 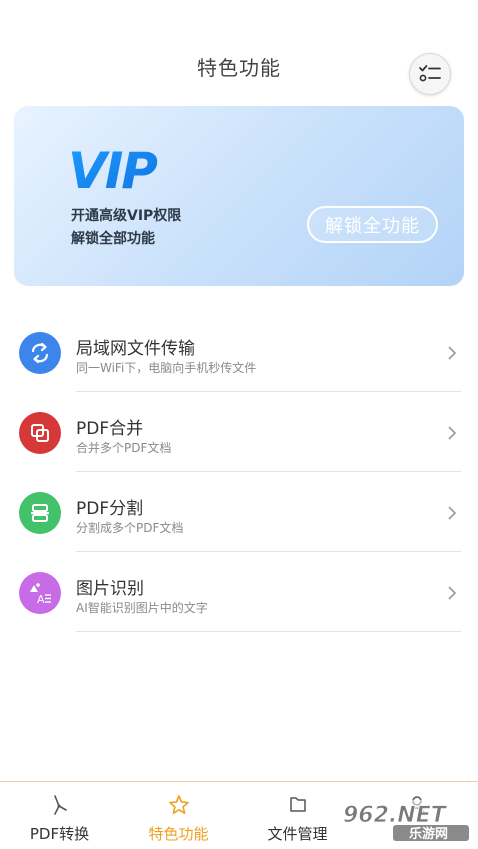 I want to click on vip-logo: VIP, so click(x=113, y=168).